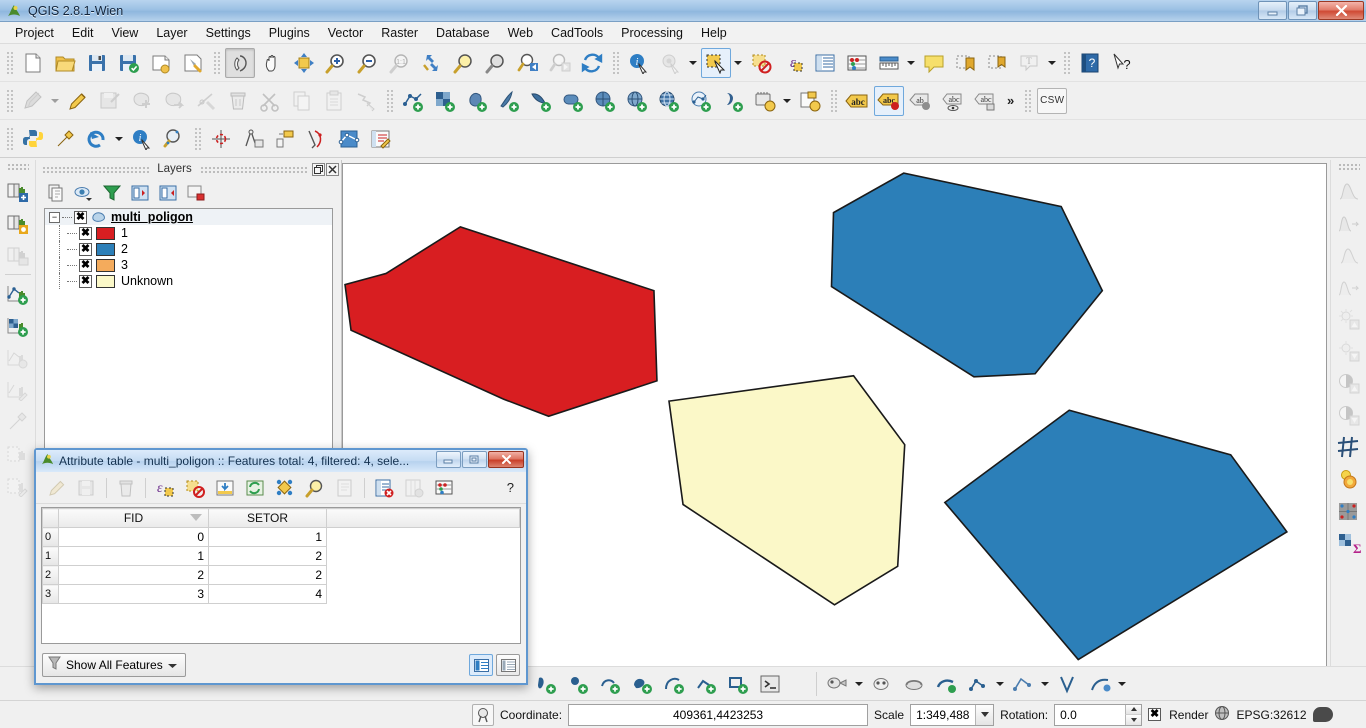 The height and width of the screenshot is (728, 1366). I want to click on cad-offset-icon, so click(285, 139).